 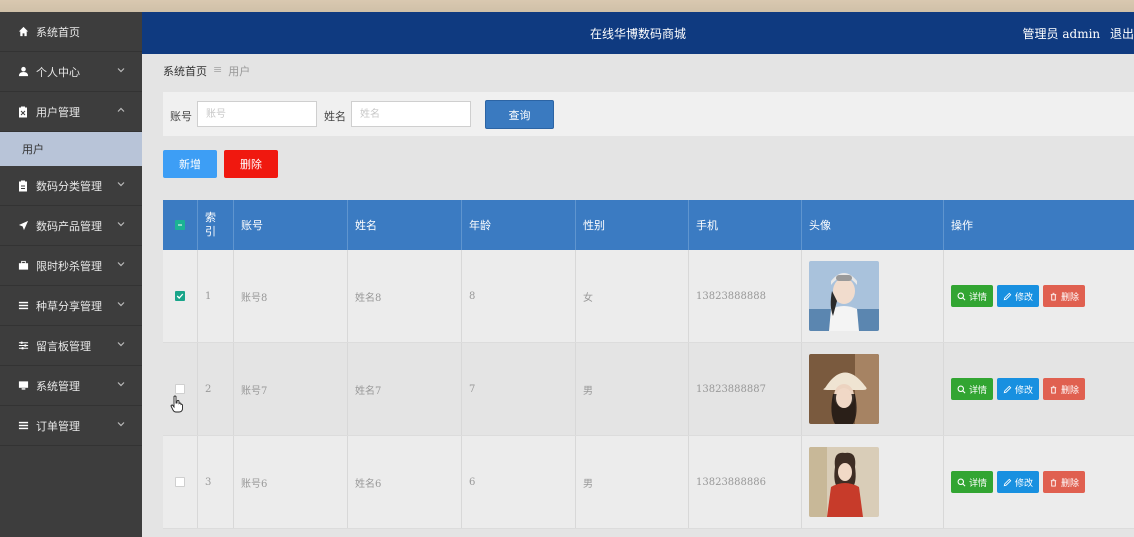 I want to click on logout-link: 退出, so click(x=1122, y=34).